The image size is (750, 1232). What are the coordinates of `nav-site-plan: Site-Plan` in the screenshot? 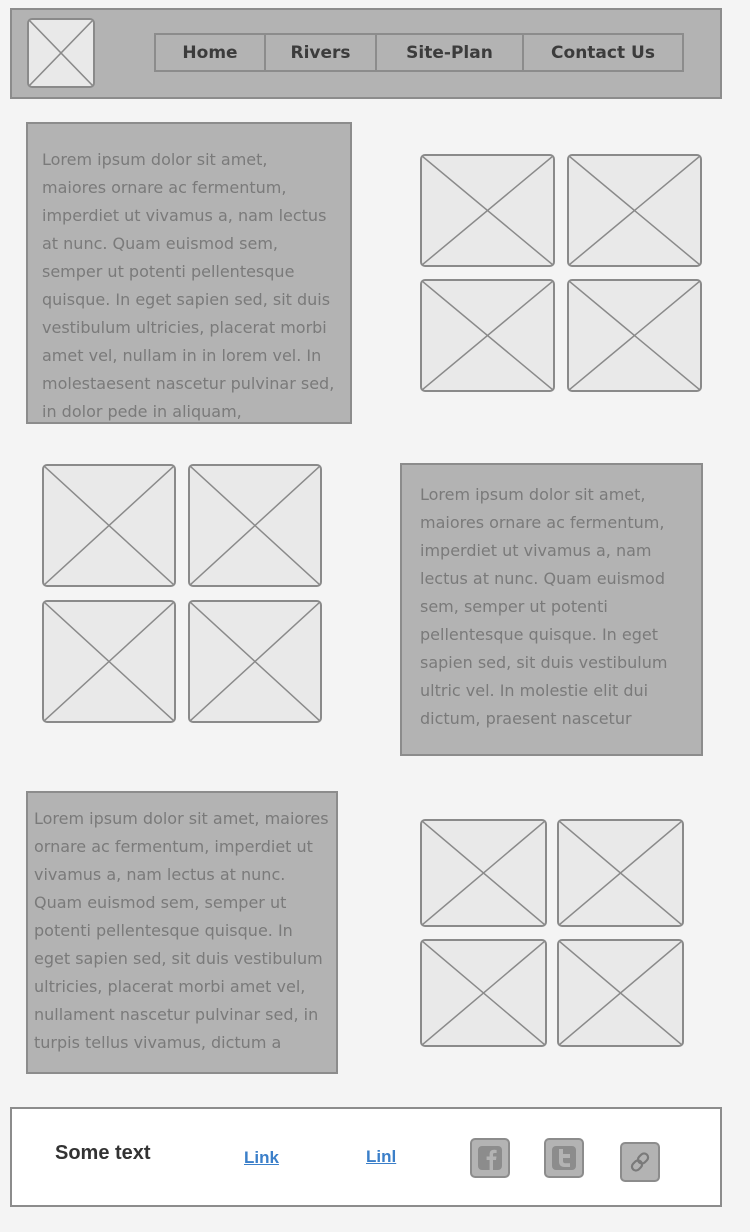 It's located at (450, 52).